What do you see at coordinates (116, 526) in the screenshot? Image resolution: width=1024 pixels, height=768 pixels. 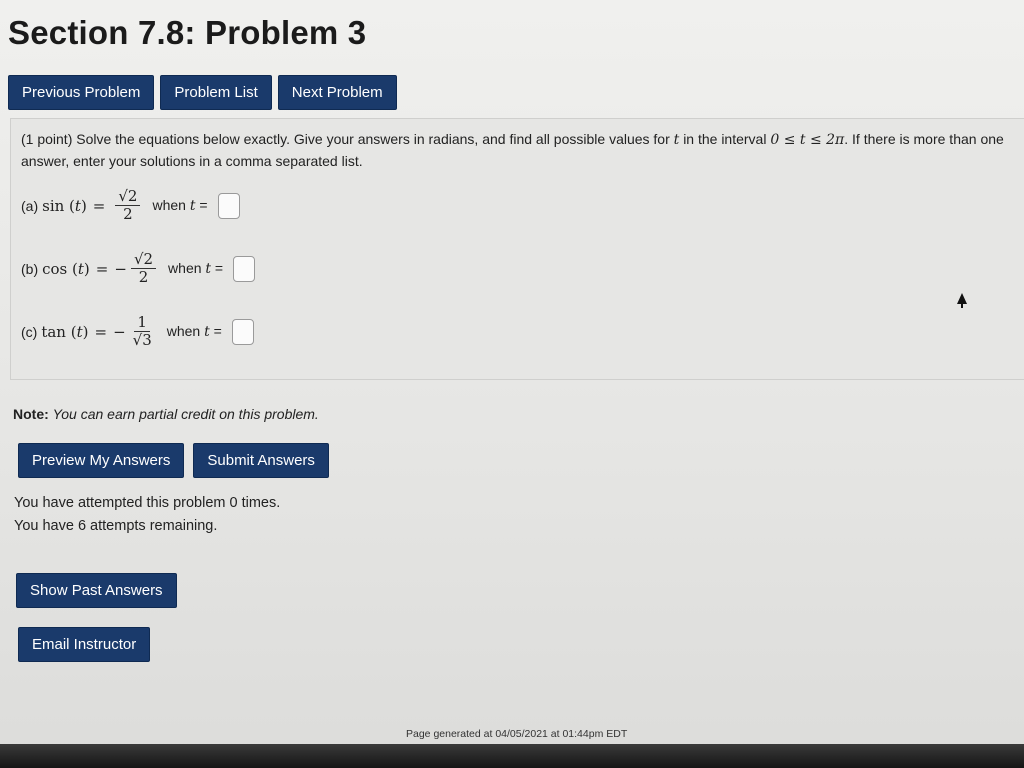 I see `attempts-remaining: You have 6 attempts remaining.` at bounding box center [116, 526].